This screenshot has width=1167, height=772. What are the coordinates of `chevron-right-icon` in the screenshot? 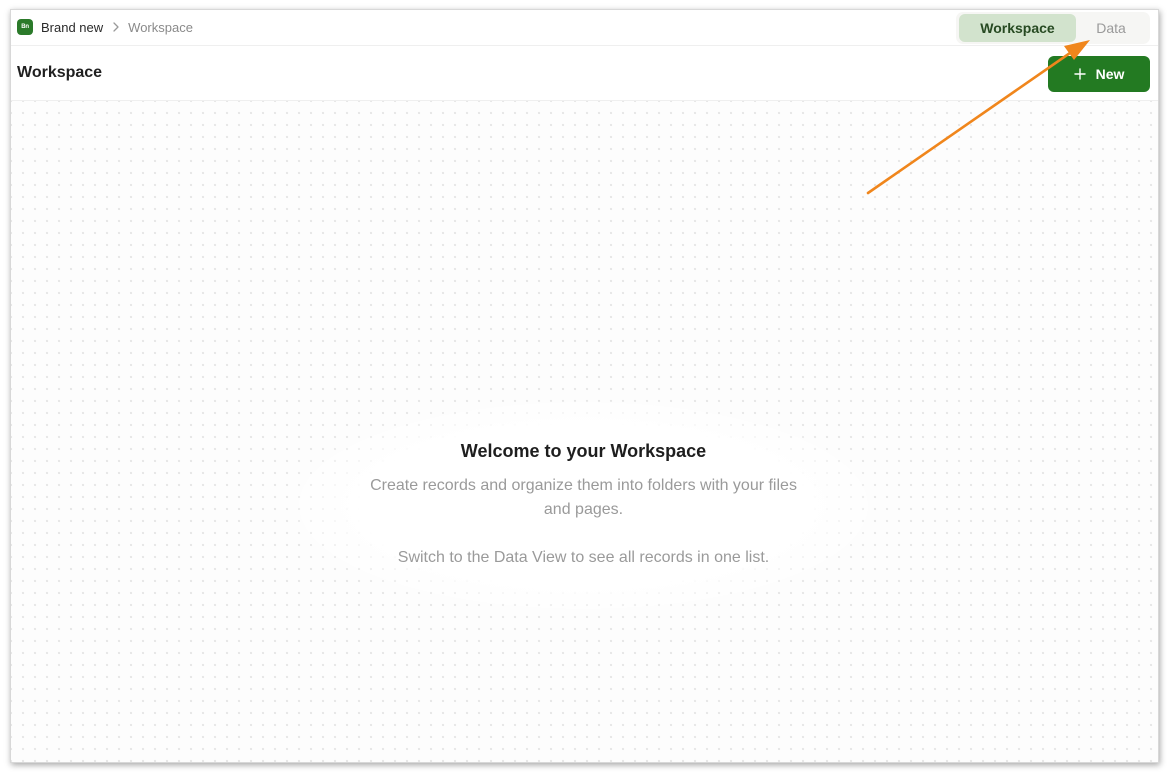 It's located at (116, 27).